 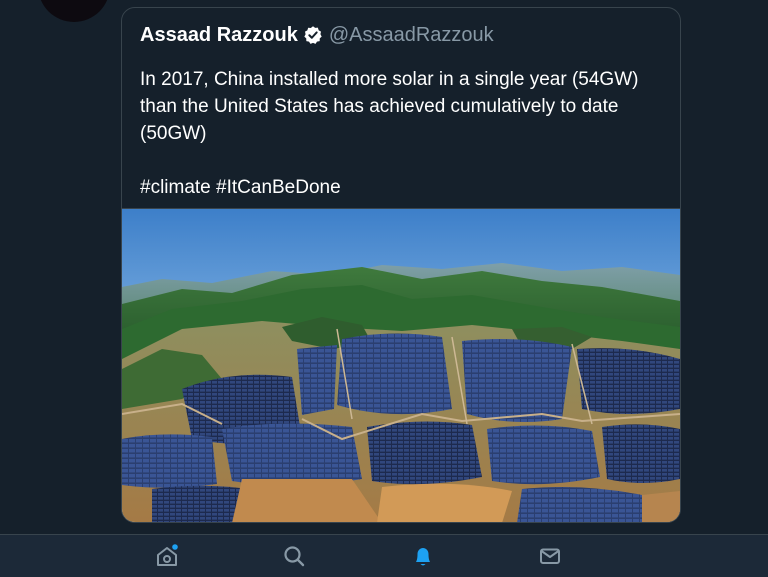 I want to click on notification-dot-icon, so click(x=175, y=547).